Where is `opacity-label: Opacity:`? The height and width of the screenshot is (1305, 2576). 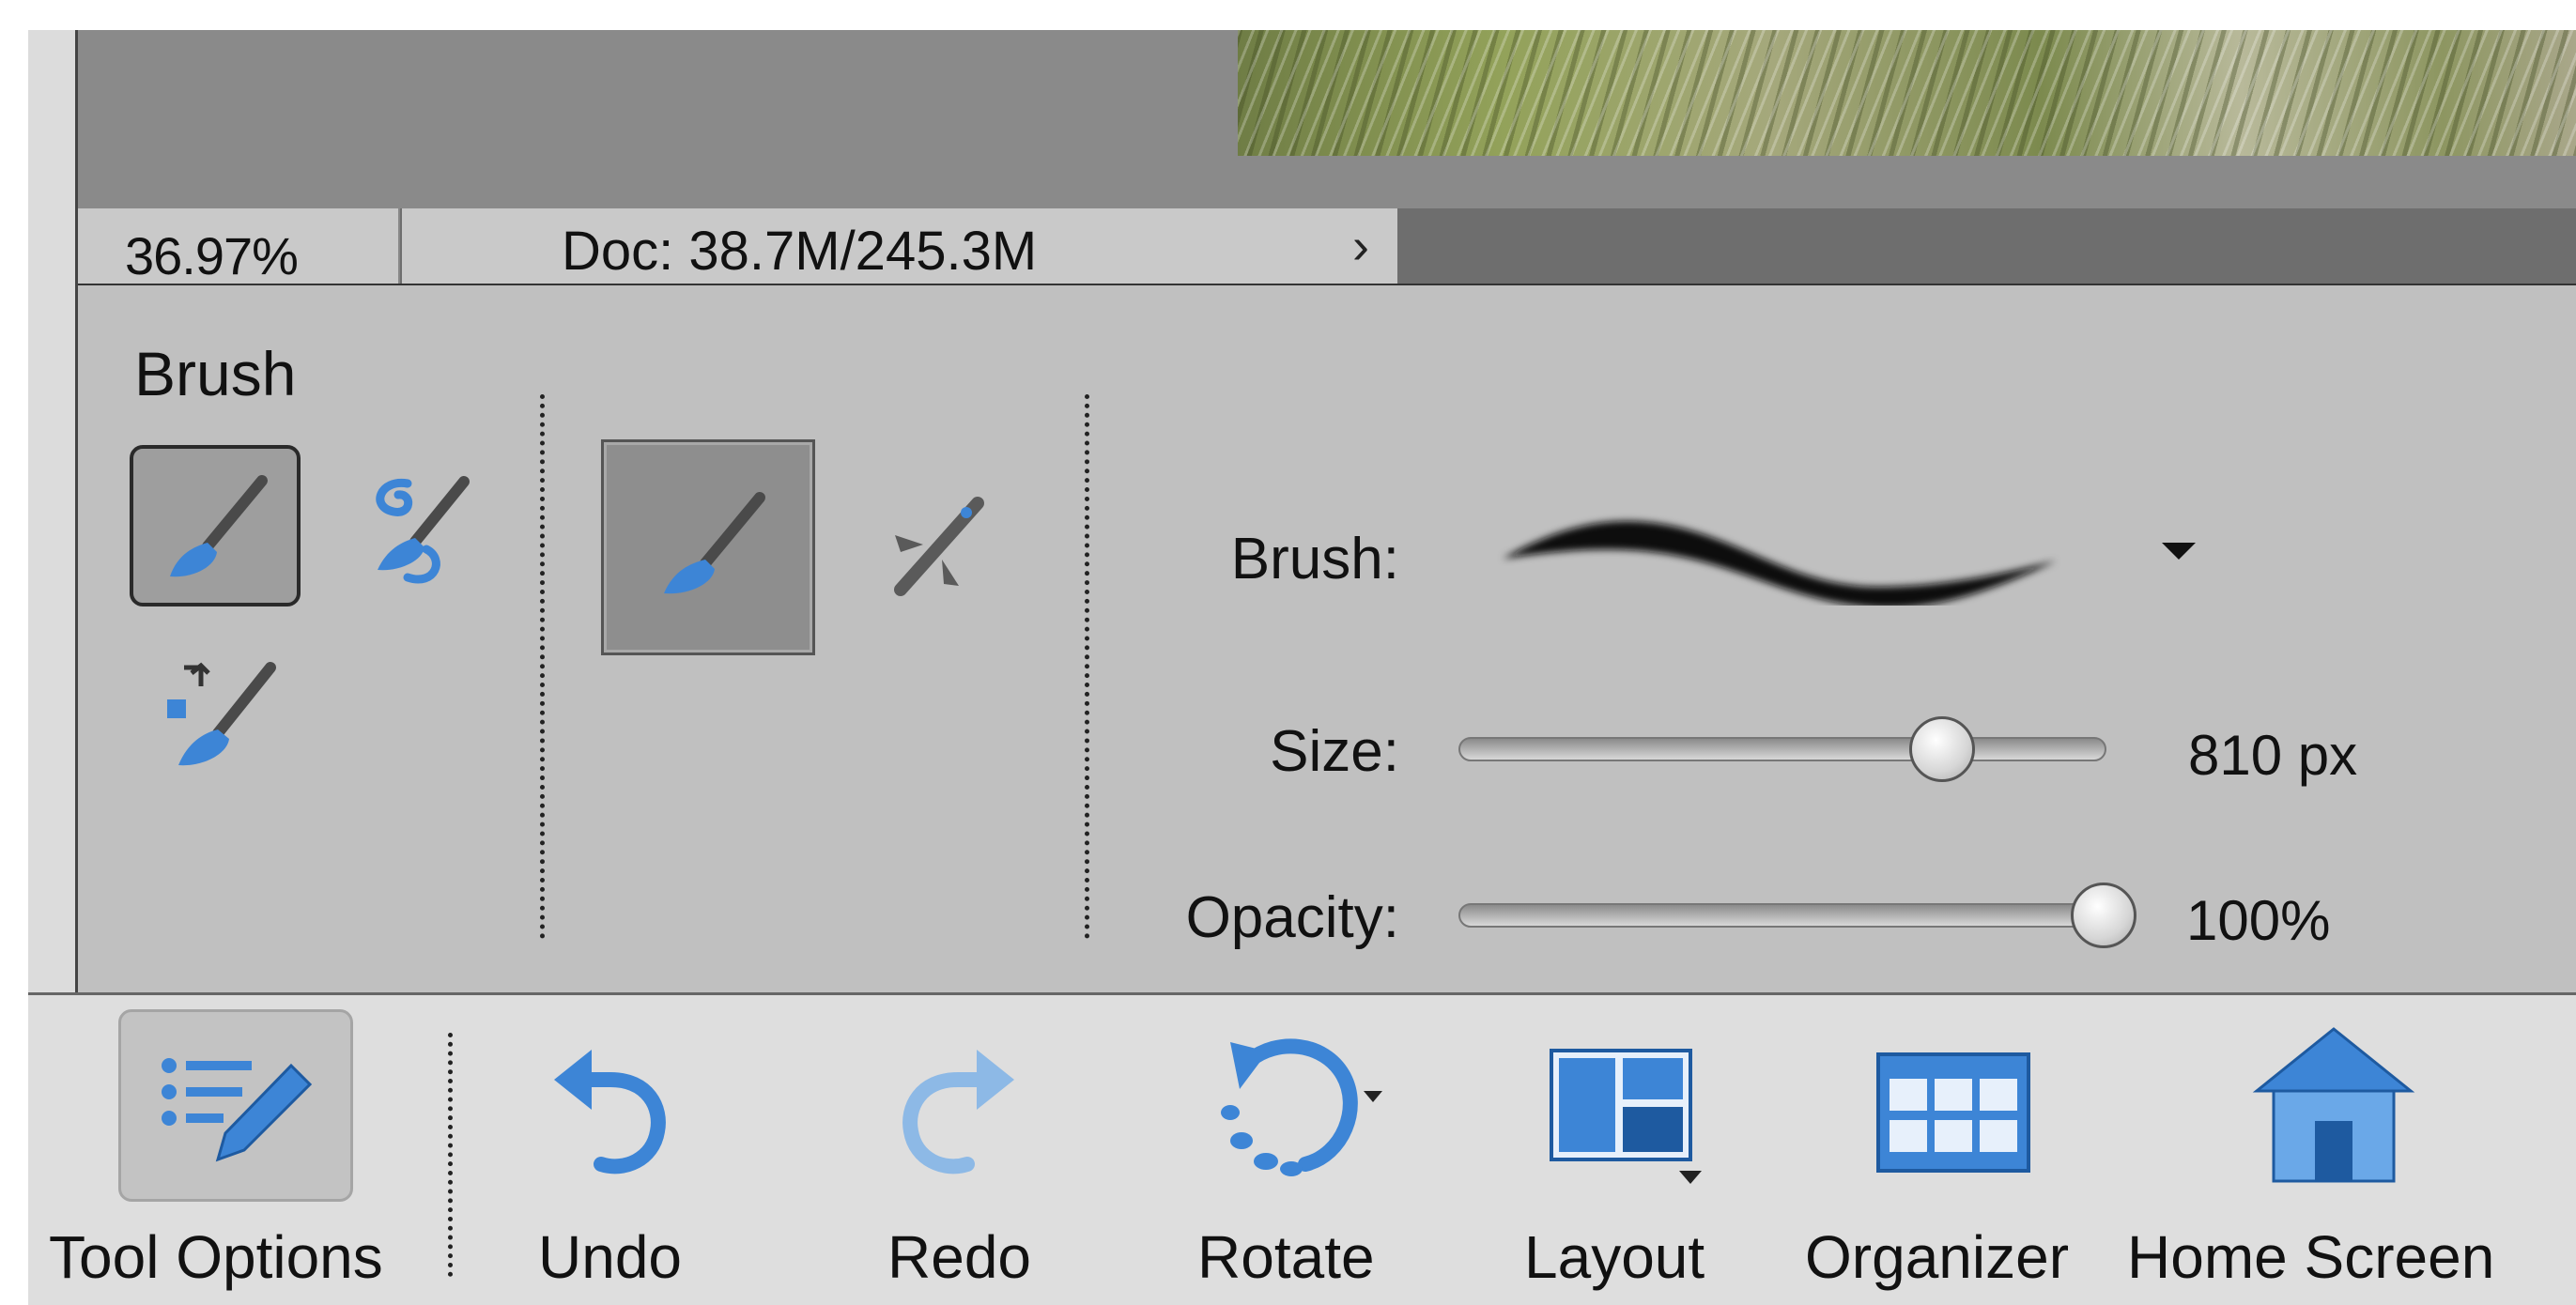
opacity-label: Opacity: is located at coordinates (1292, 918).